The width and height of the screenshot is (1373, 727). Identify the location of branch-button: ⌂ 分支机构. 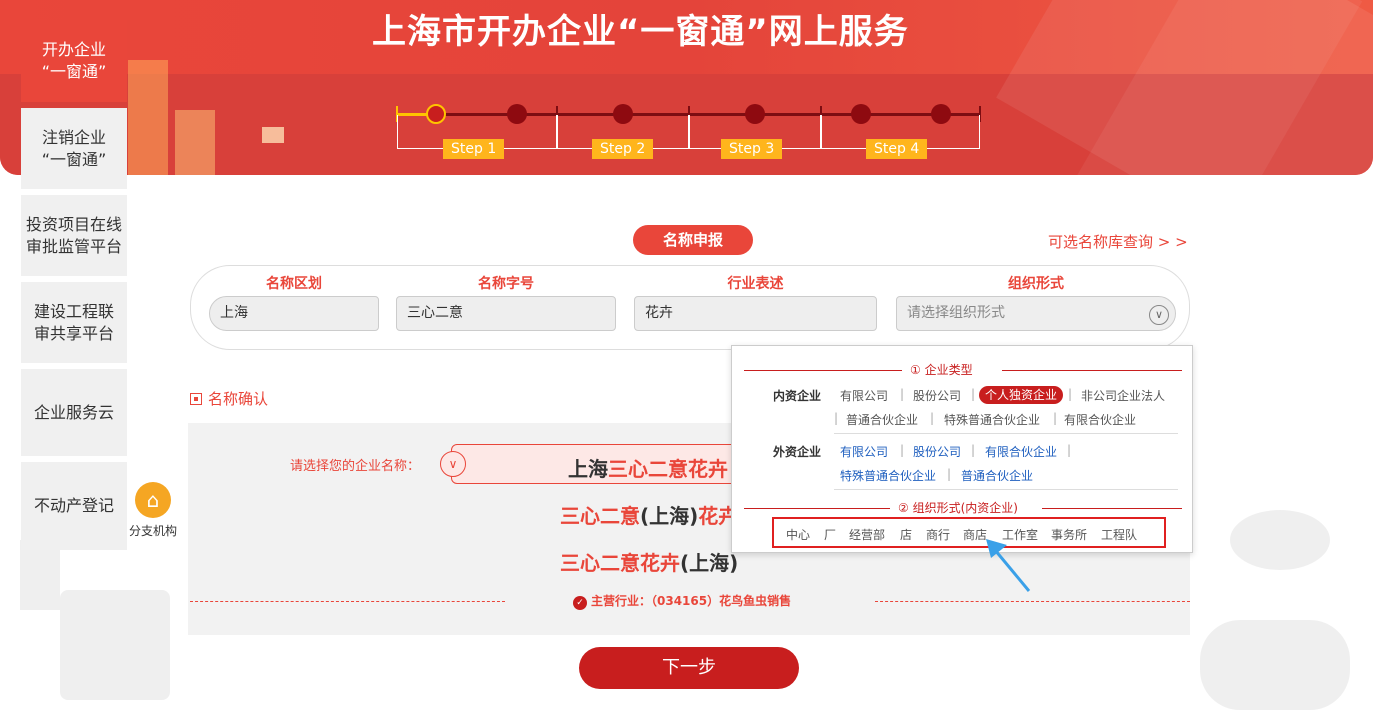
(153, 510).